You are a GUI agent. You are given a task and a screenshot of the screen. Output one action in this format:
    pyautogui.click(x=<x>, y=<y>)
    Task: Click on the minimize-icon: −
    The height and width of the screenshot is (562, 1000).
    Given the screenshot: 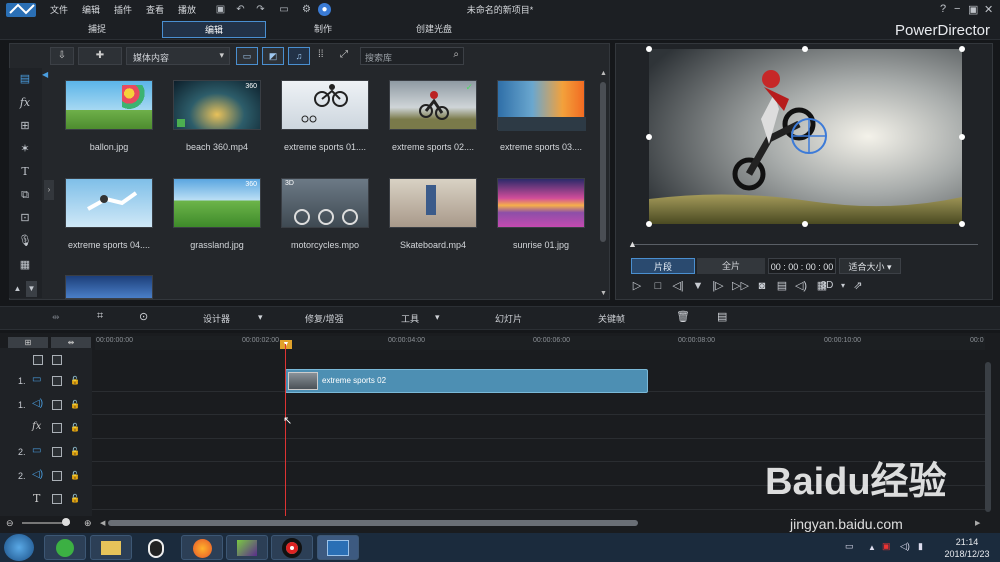 What is the action you would take?
    pyautogui.click(x=957, y=9)
    